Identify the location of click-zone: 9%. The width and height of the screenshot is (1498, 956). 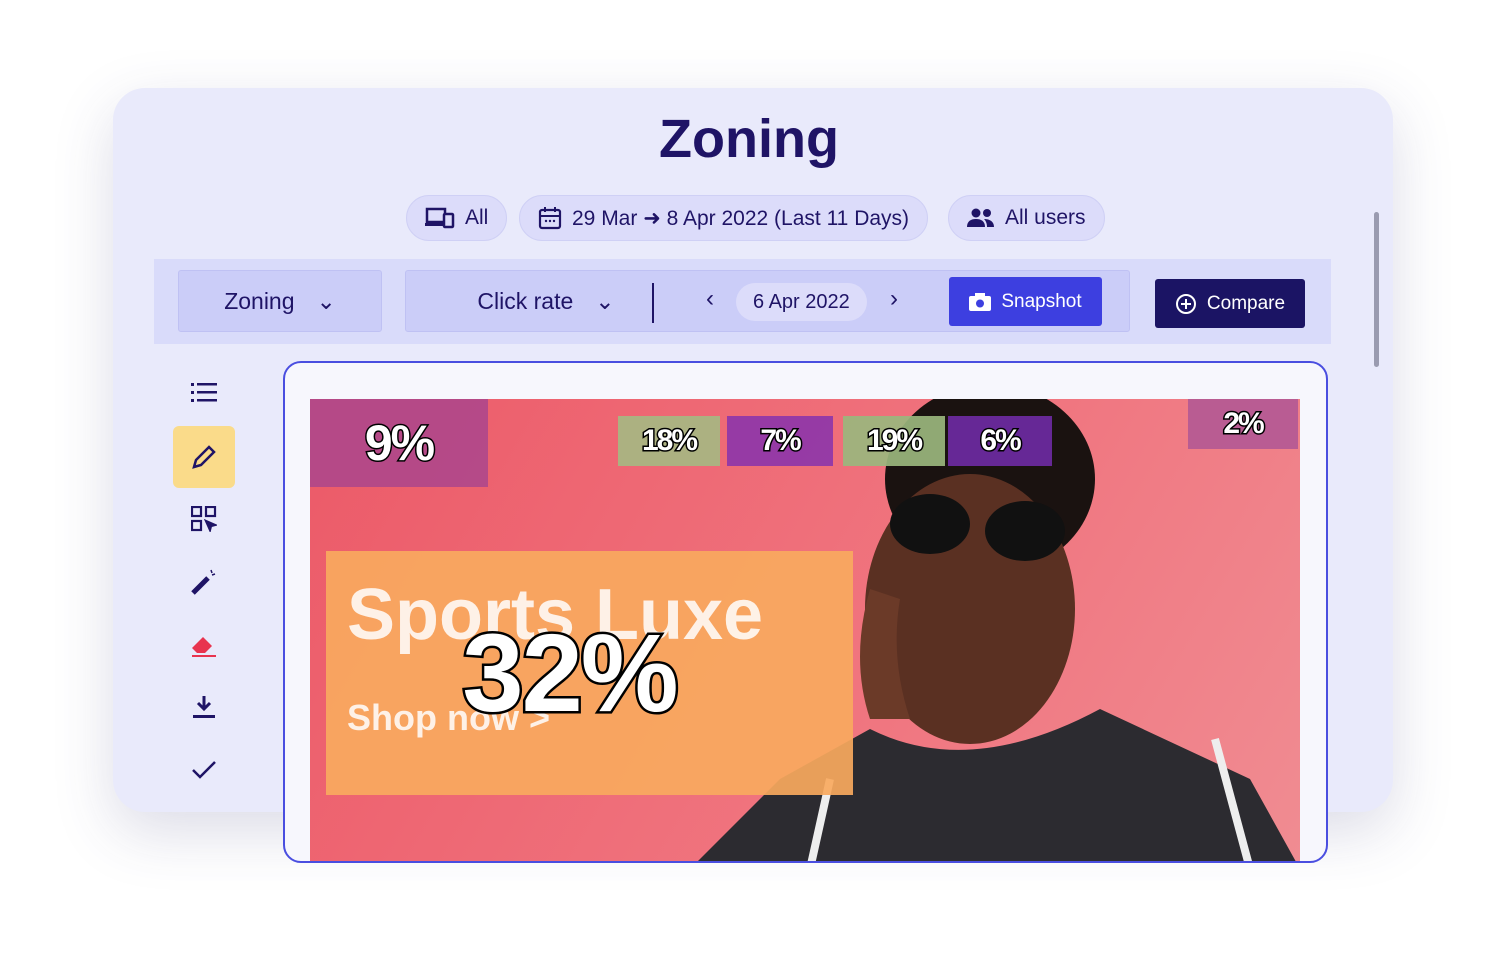
(399, 443).